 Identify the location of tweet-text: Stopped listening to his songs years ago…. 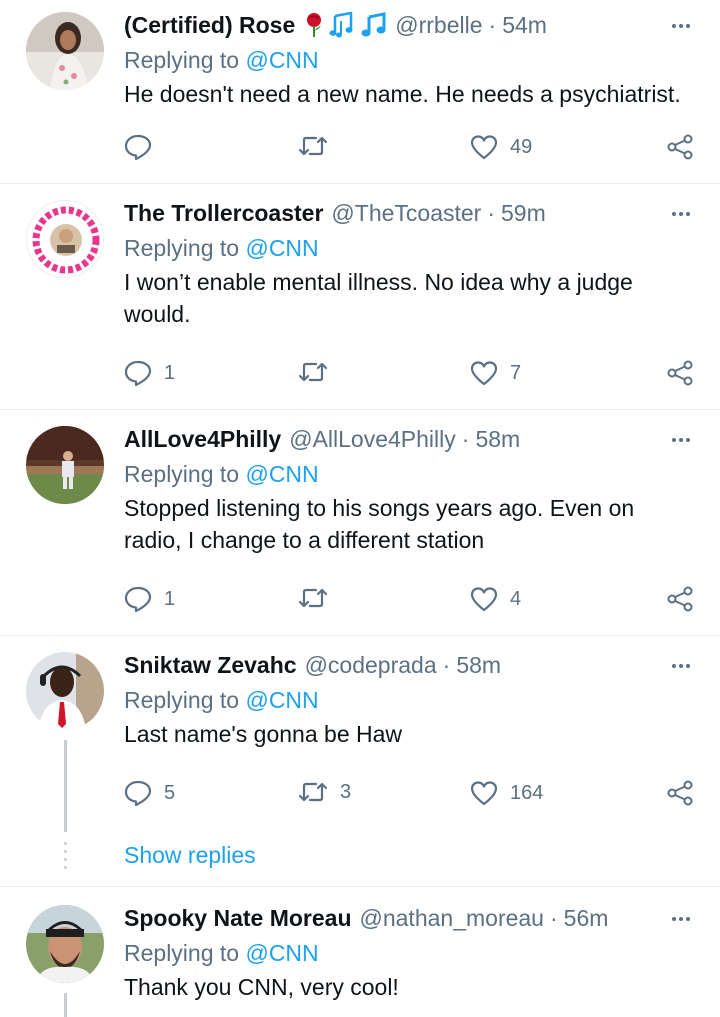
(379, 524).